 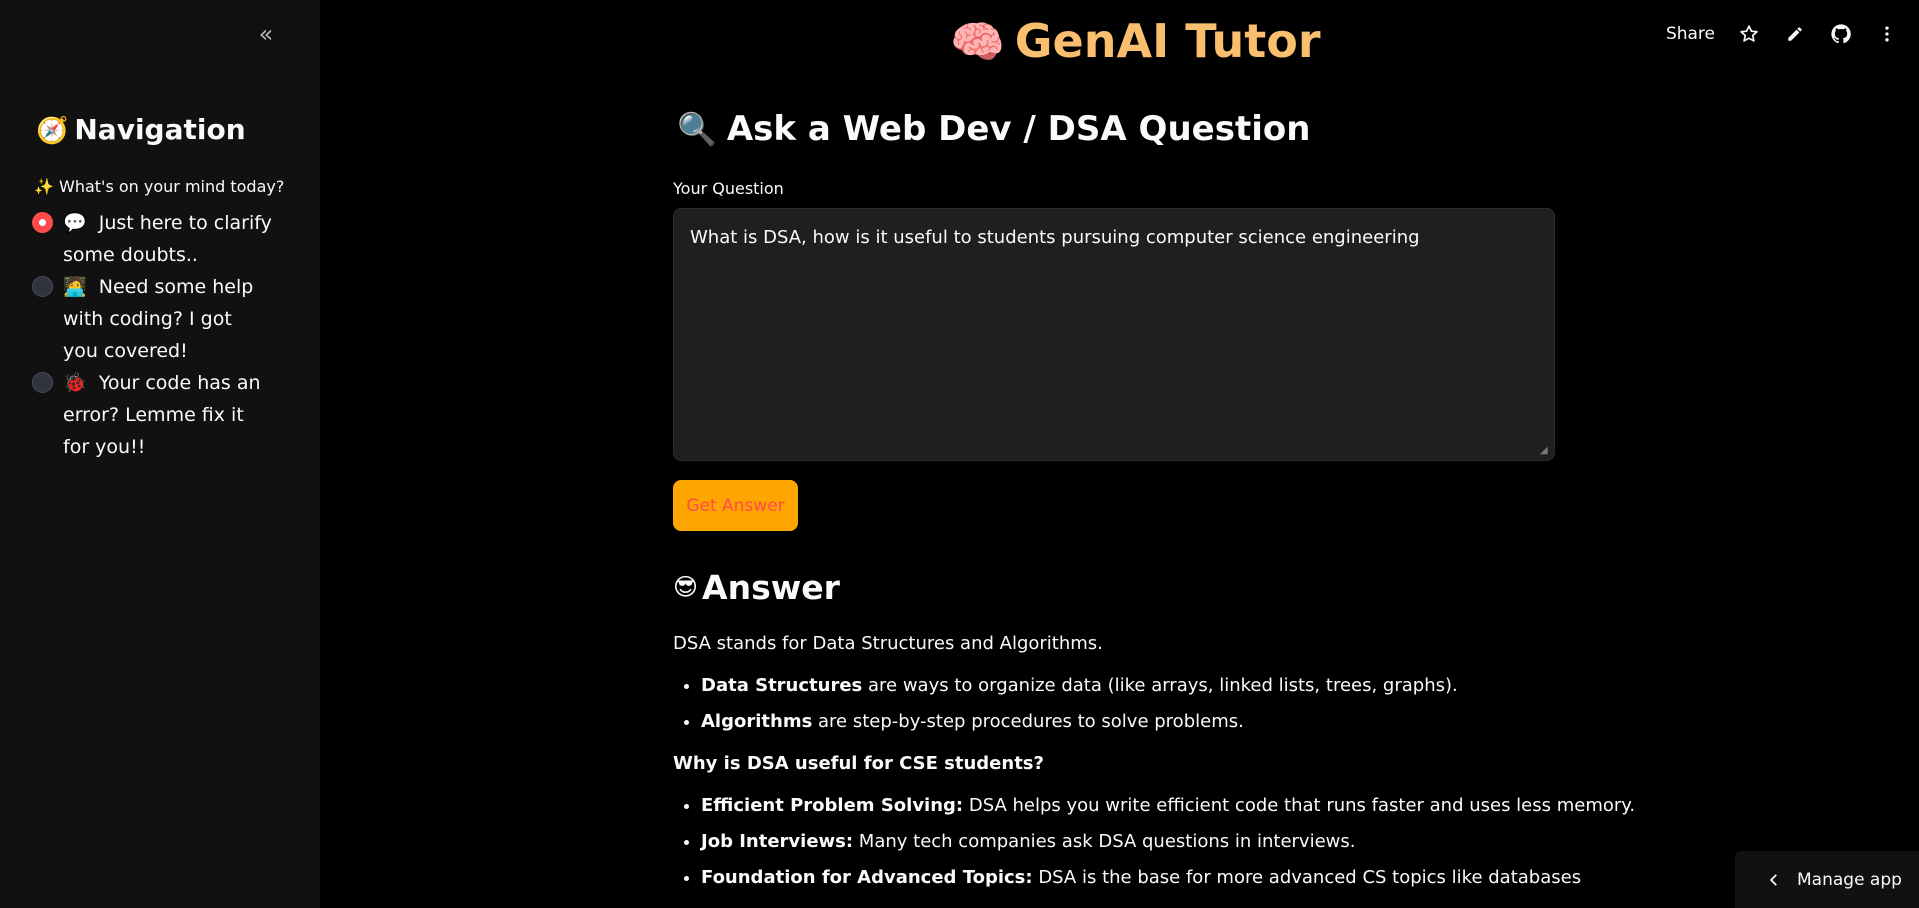 I want to click on radio-option-label: Just here to clarify some doubts.., so click(x=167, y=239).